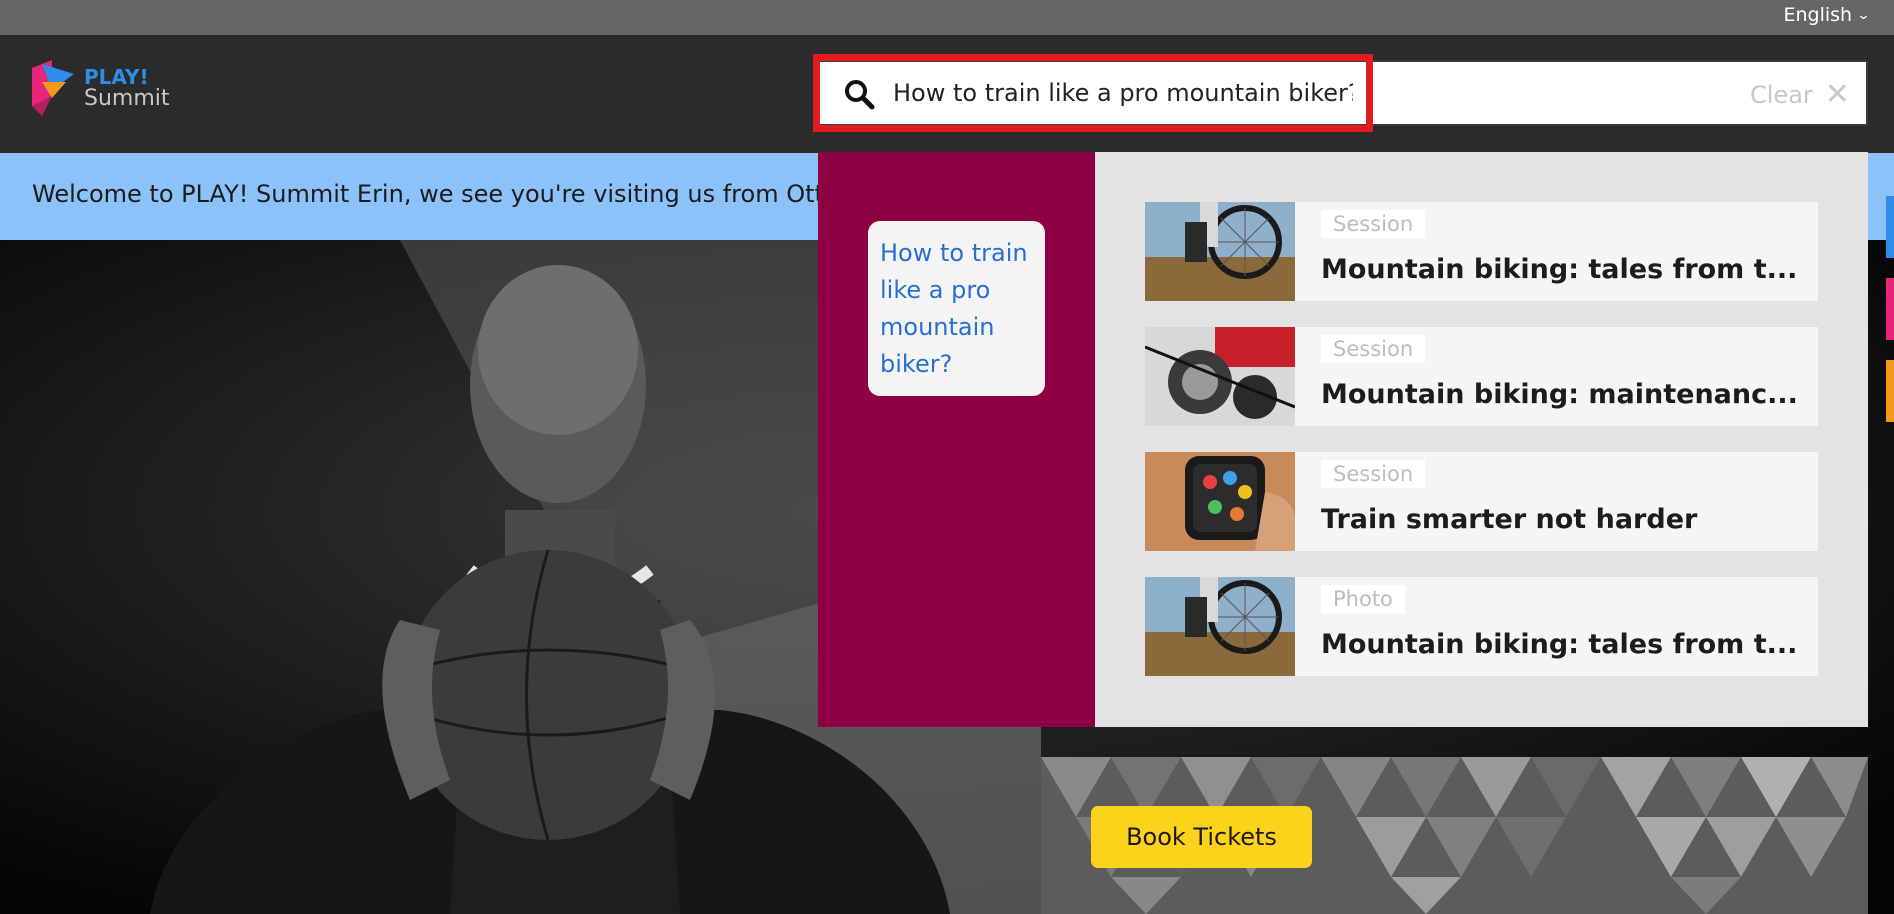 This screenshot has height=914, width=1894. Describe the element at coordinates (1890, 227) in the screenshot. I see `side-tab-blue` at that location.